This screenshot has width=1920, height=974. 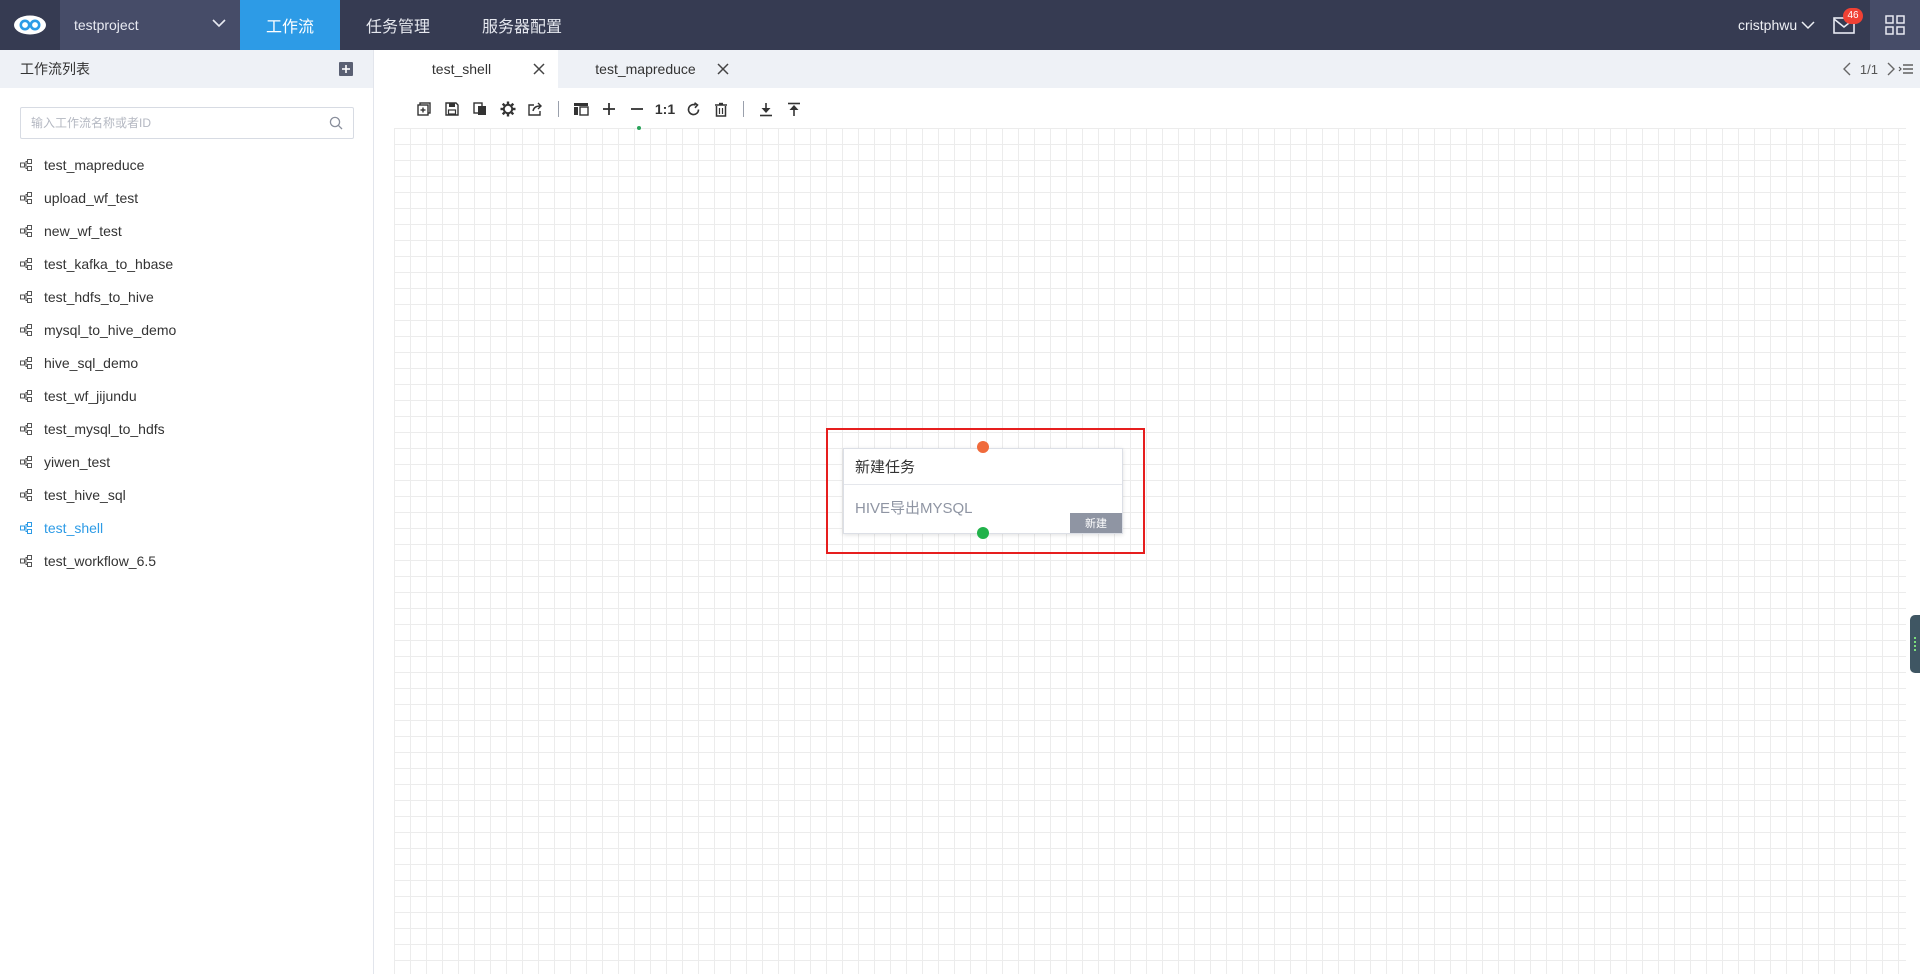 I want to click on tab-test-mapreduce: test_mapreduce, so click(x=650, y=69).